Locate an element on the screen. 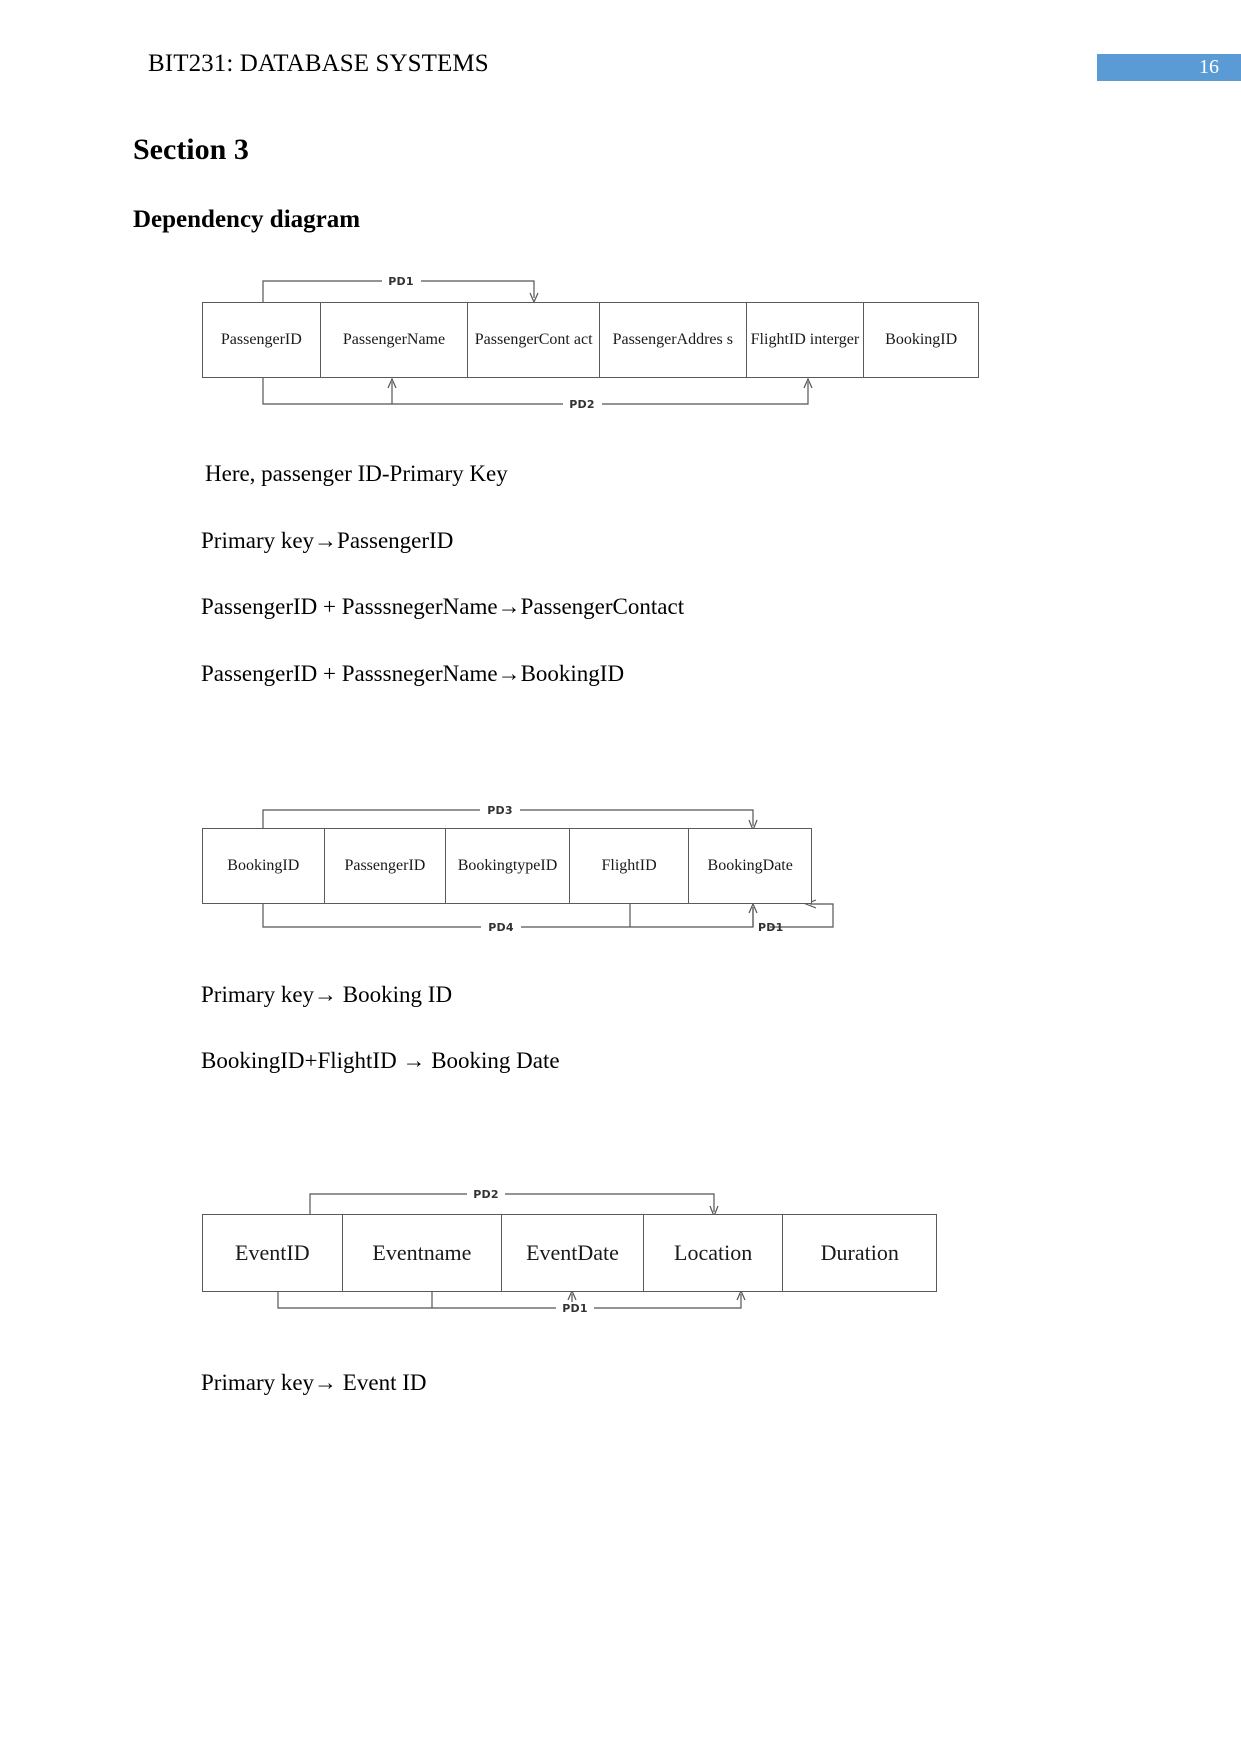  dep-cell-eventname: Eventname is located at coordinates (423, 1253).